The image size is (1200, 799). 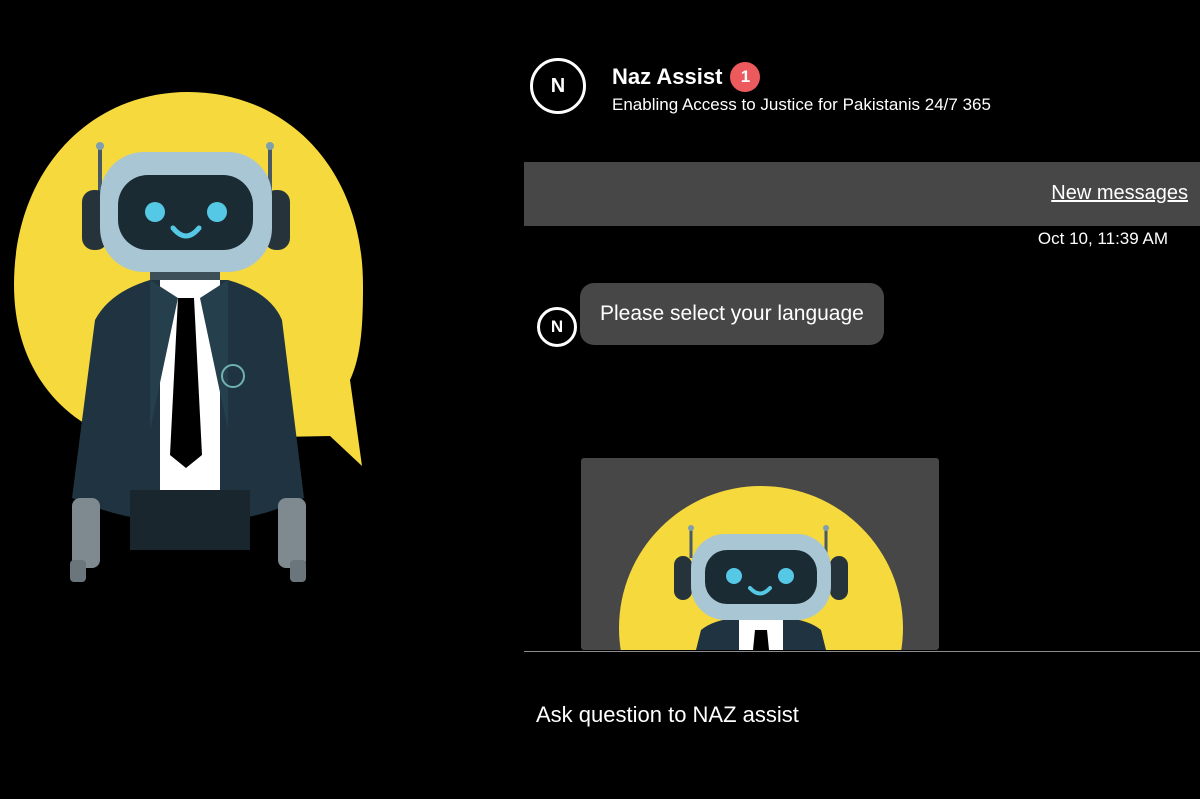 I want to click on chat-header-title: Naz Assist 1, so click(x=686, y=77).